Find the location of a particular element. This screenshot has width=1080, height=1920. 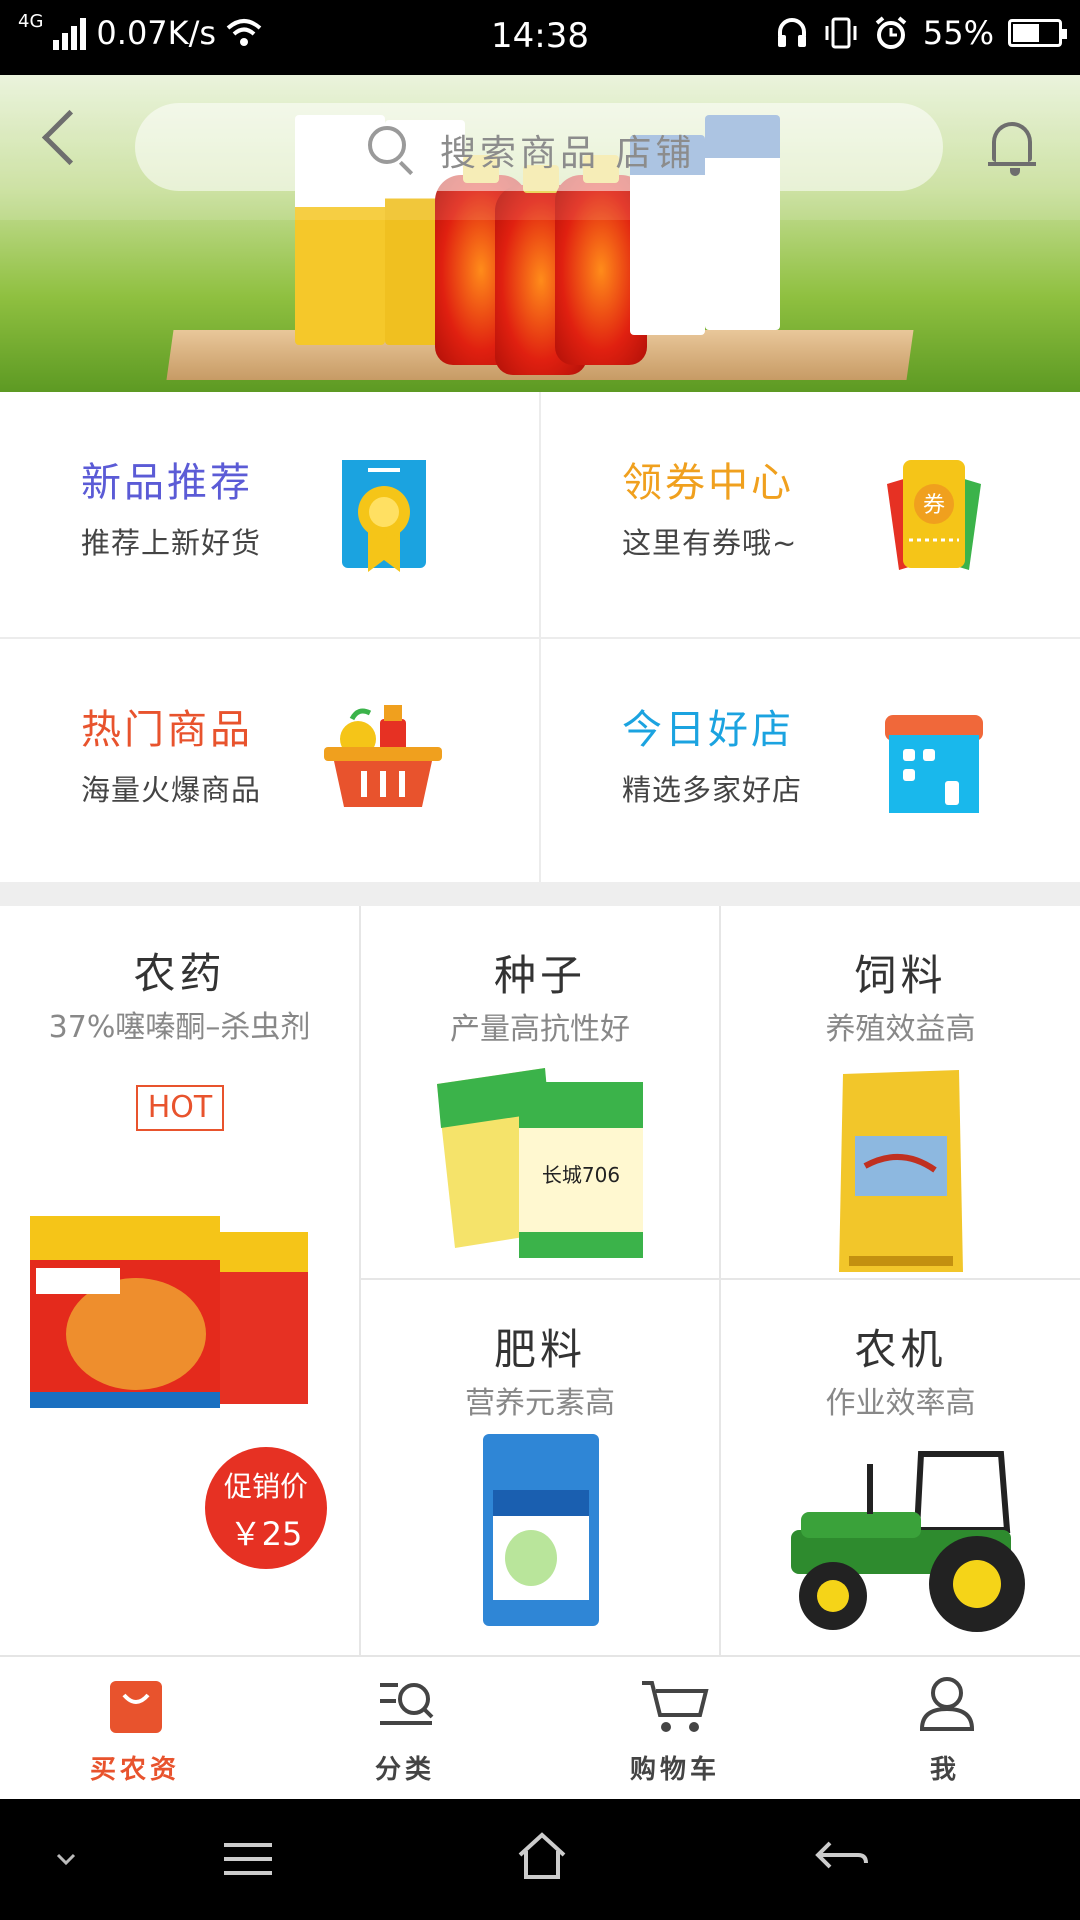

nav-buy-supplies: 买农资 is located at coordinates (135, 1729).